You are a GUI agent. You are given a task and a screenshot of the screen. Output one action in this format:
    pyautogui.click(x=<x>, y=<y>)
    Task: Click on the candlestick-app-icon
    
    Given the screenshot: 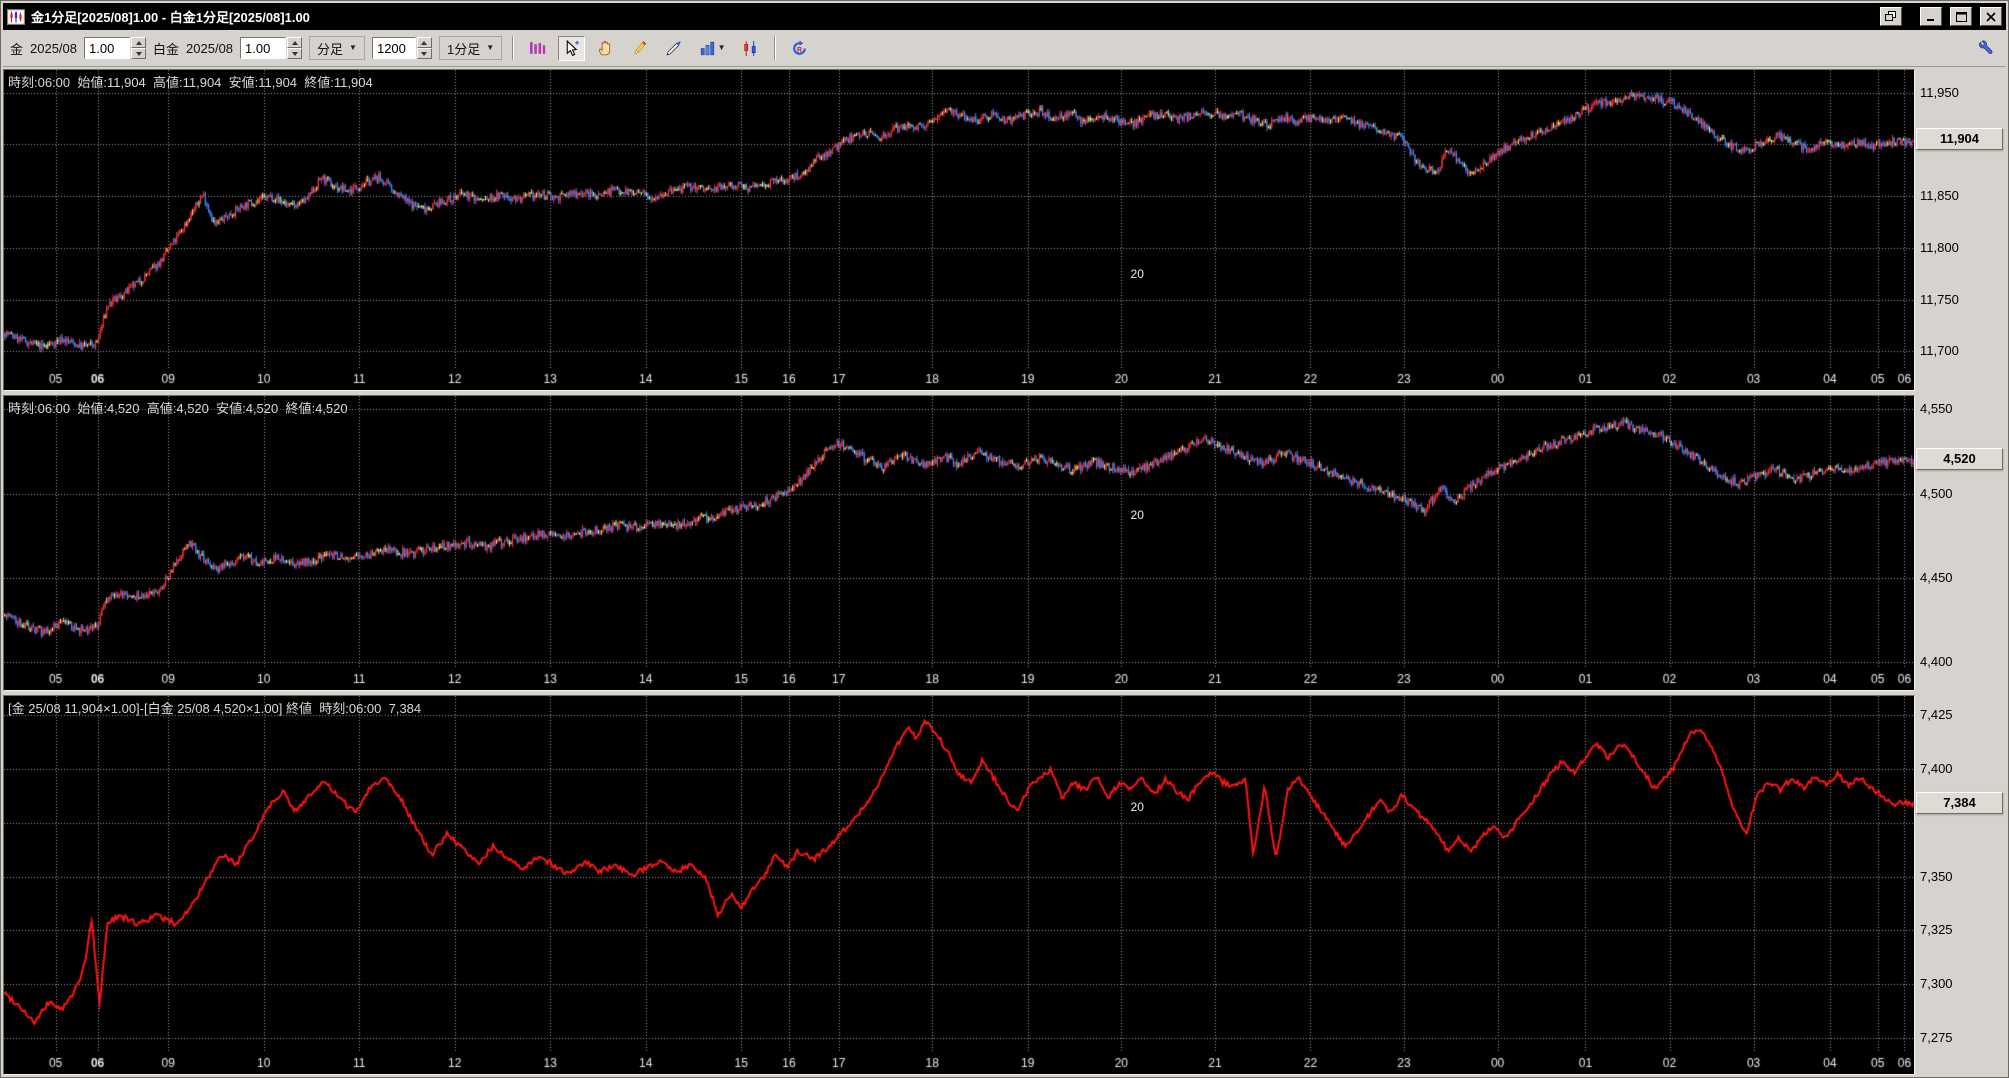 What is the action you would take?
    pyautogui.click(x=16, y=16)
    